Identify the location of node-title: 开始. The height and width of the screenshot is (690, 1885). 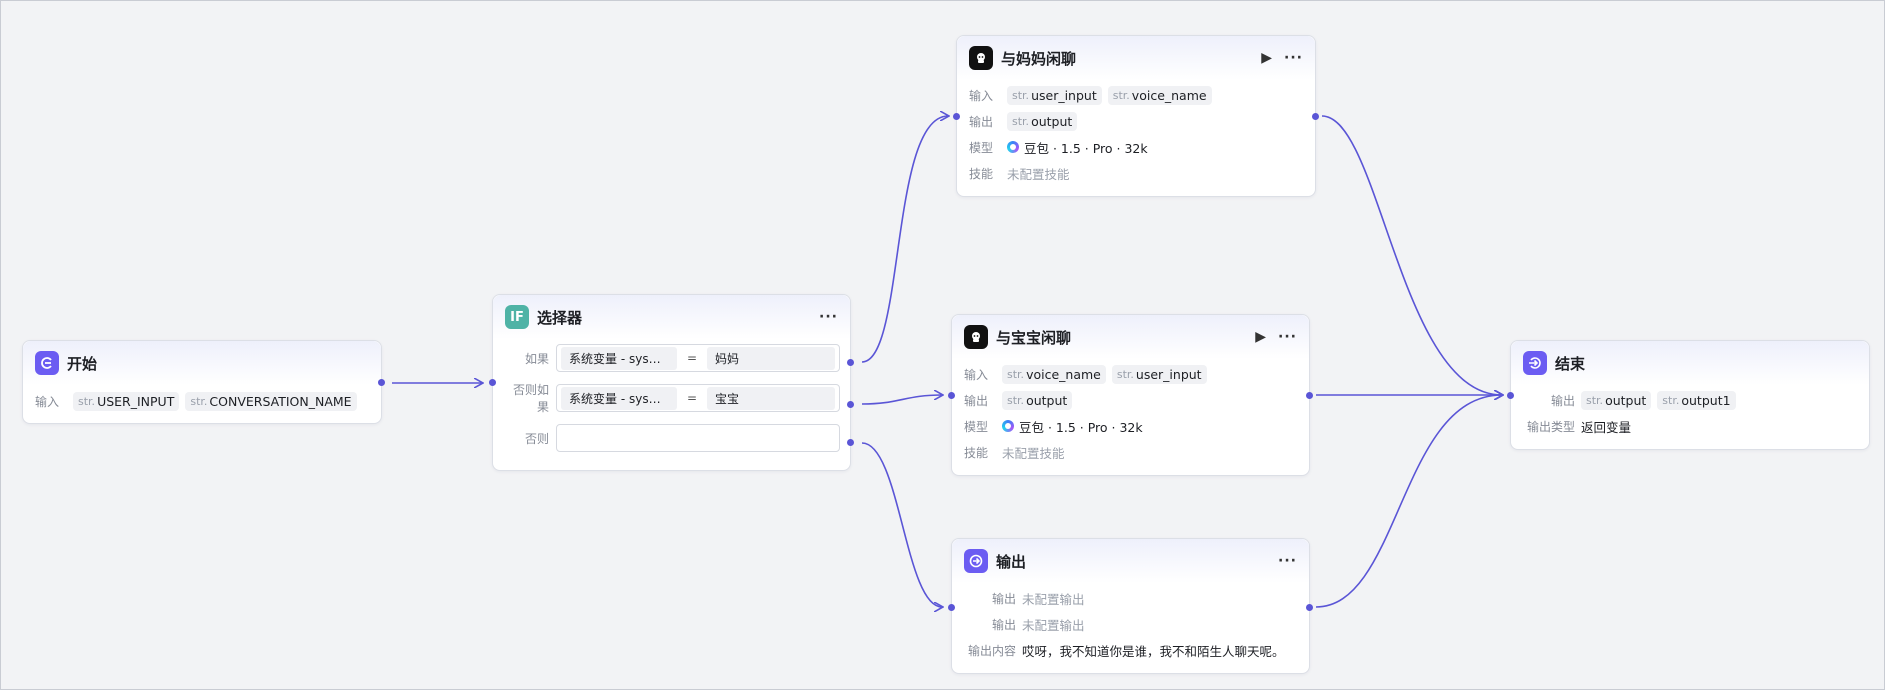
(82, 363).